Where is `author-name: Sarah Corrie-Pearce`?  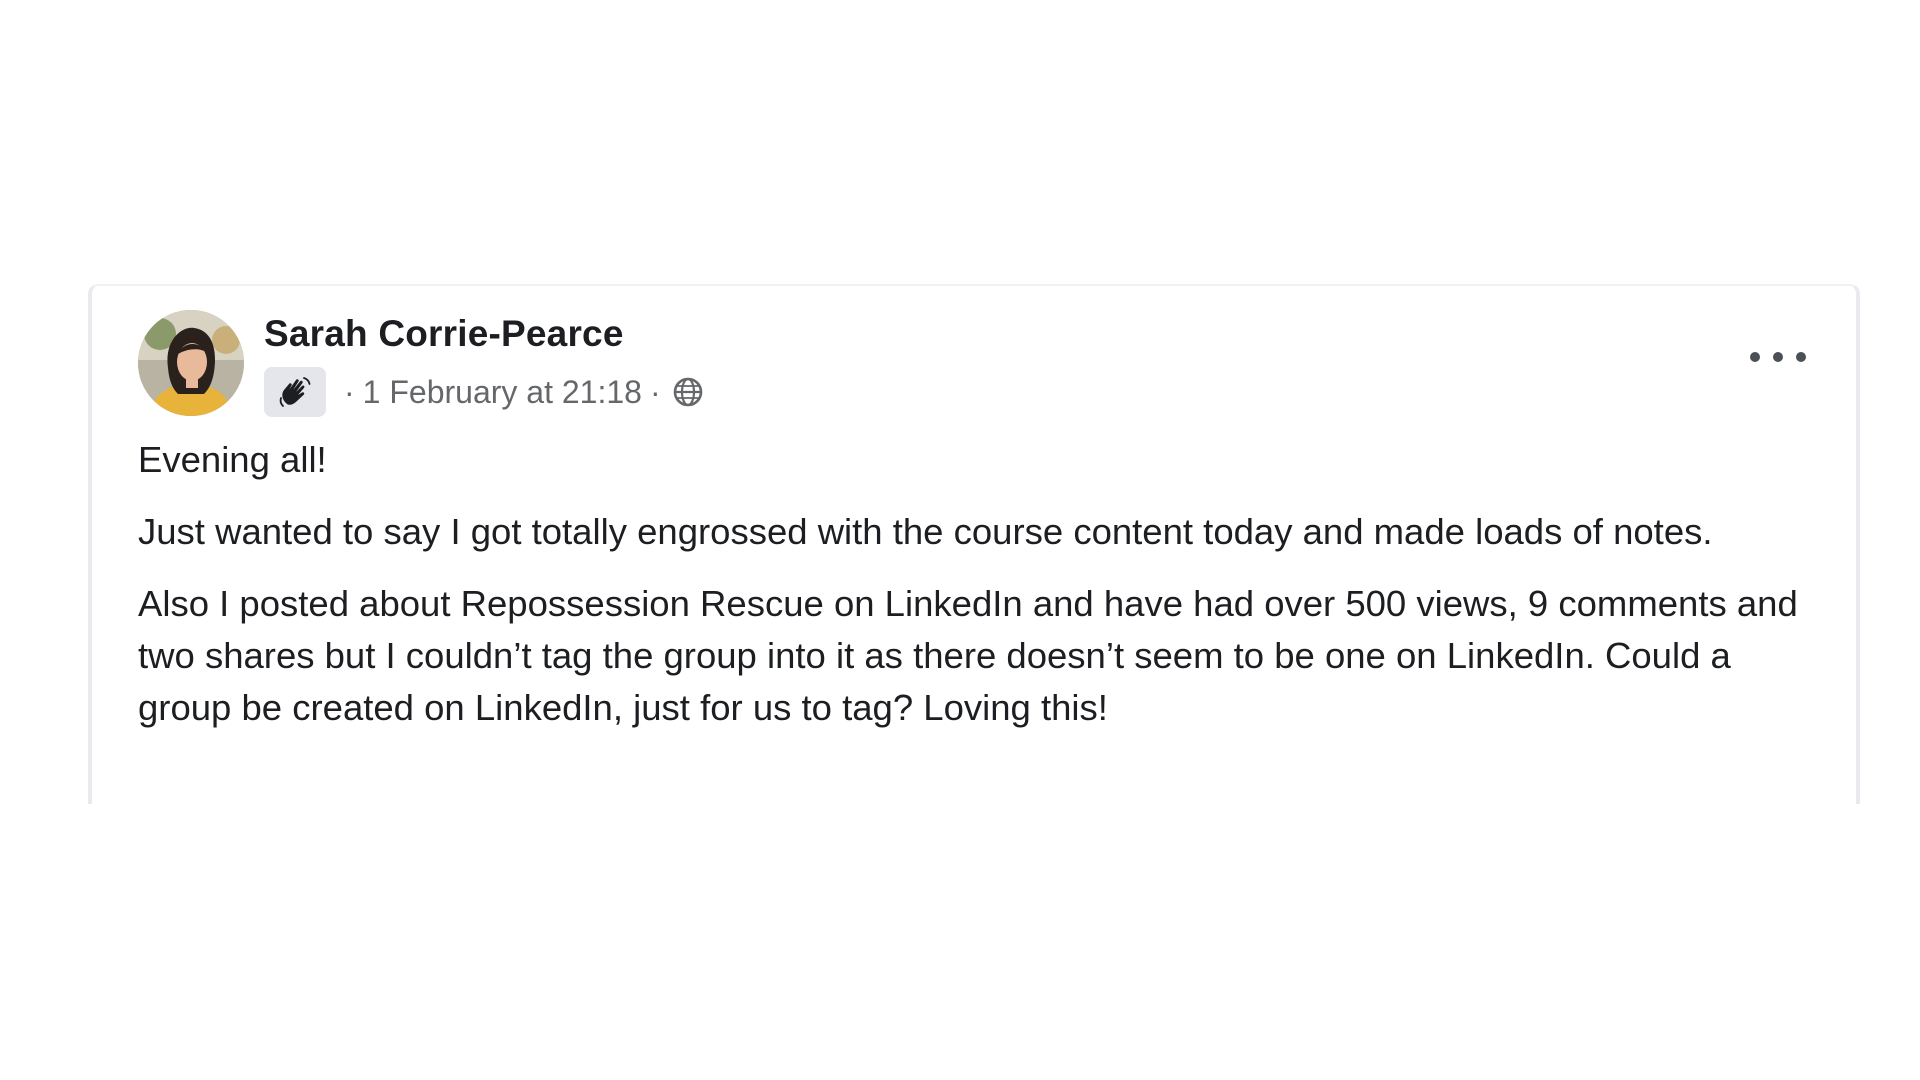 author-name: Sarah Corrie-Pearce is located at coordinates (444, 334).